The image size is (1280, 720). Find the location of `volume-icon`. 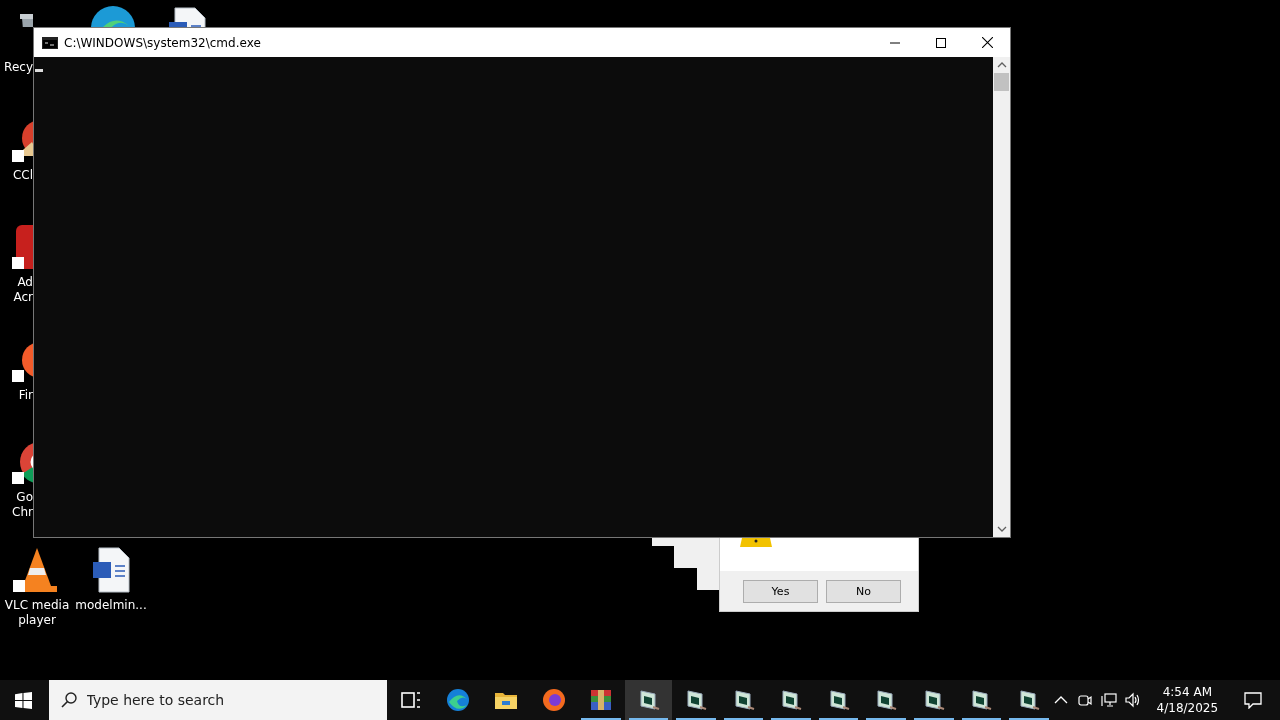

volume-icon is located at coordinates (1132, 700).